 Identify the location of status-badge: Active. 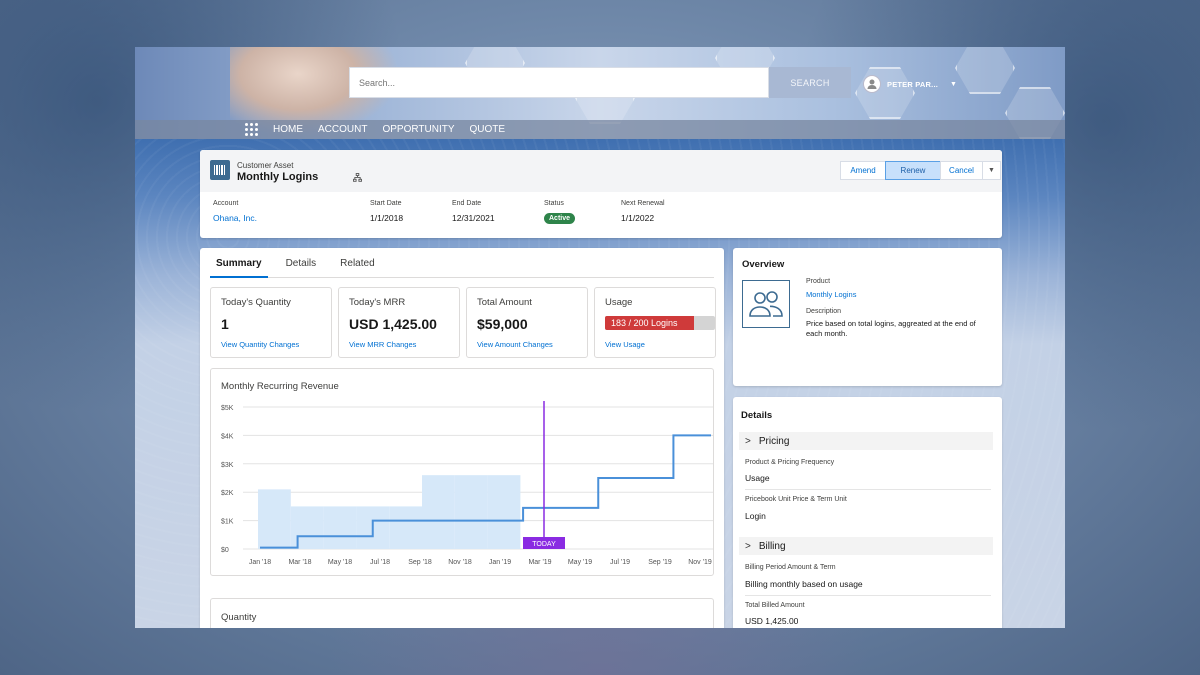
(560, 218).